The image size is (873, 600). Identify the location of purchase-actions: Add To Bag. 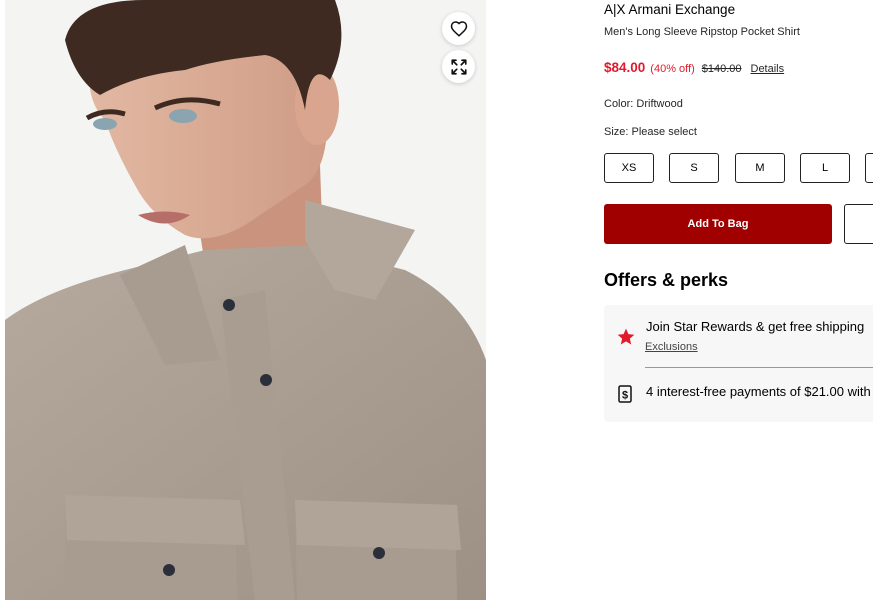
(738, 224).